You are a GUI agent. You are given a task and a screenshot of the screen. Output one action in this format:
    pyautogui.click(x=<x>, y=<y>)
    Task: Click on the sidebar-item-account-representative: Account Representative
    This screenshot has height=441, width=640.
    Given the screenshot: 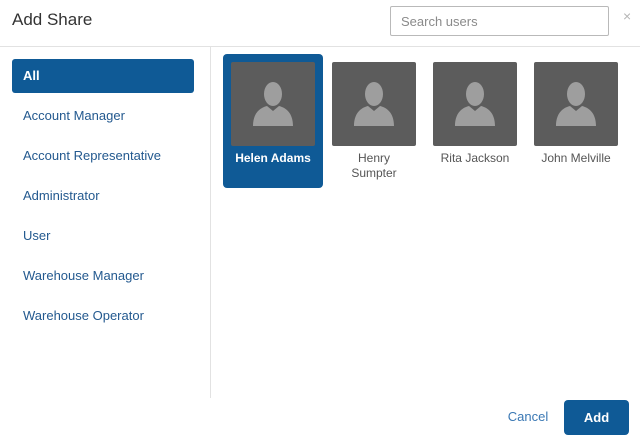 What is the action you would take?
    pyautogui.click(x=103, y=156)
    